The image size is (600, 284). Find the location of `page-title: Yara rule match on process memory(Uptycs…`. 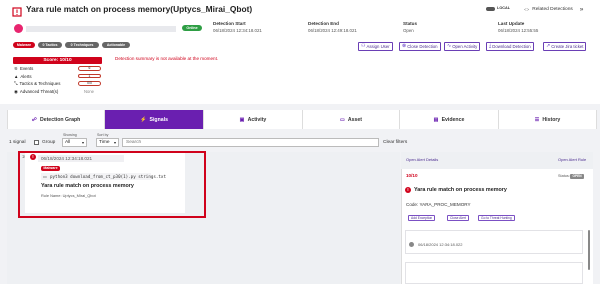

page-title: Yara rule match on process memory(Uptycs… is located at coordinates (139, 9).